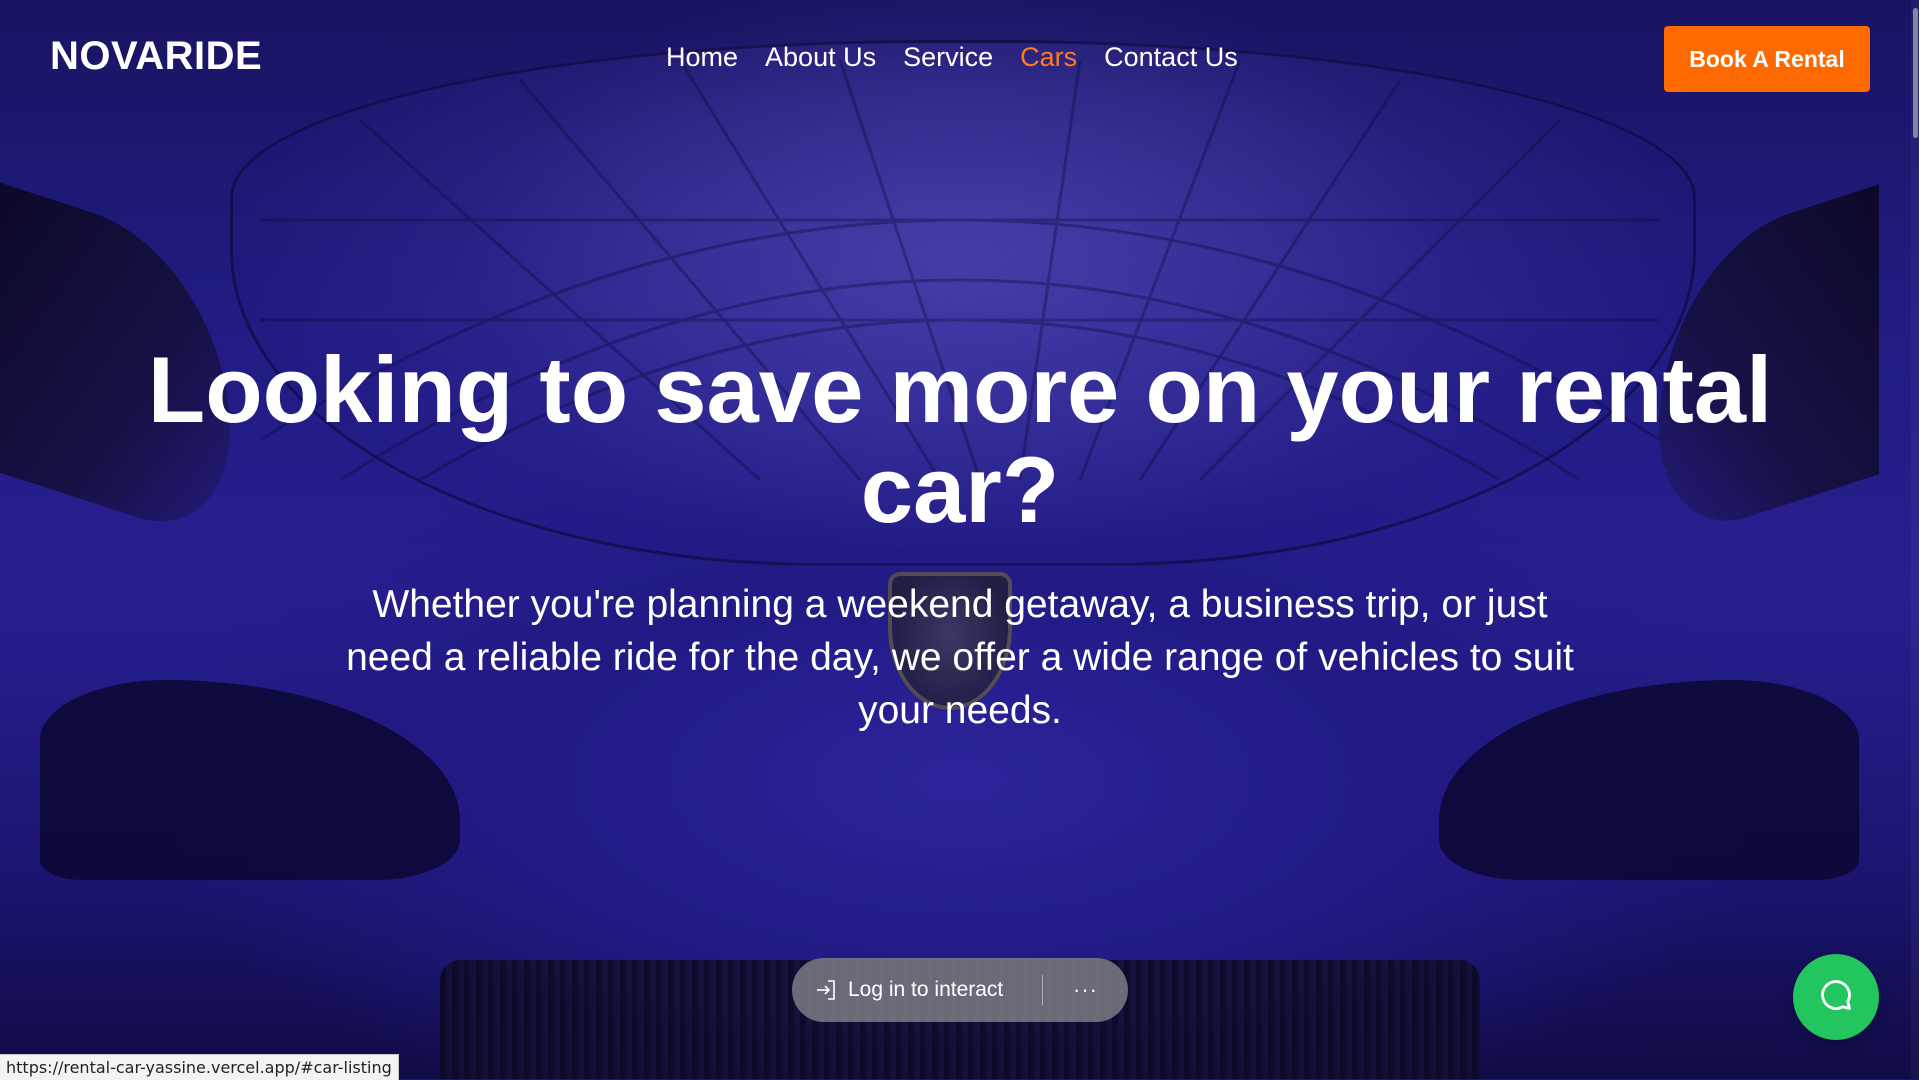 The image size is (1919, 1080). Describe the element at coordinates (926, 989) in the screenshot. I see `login-label: Log in to interact` at that location.